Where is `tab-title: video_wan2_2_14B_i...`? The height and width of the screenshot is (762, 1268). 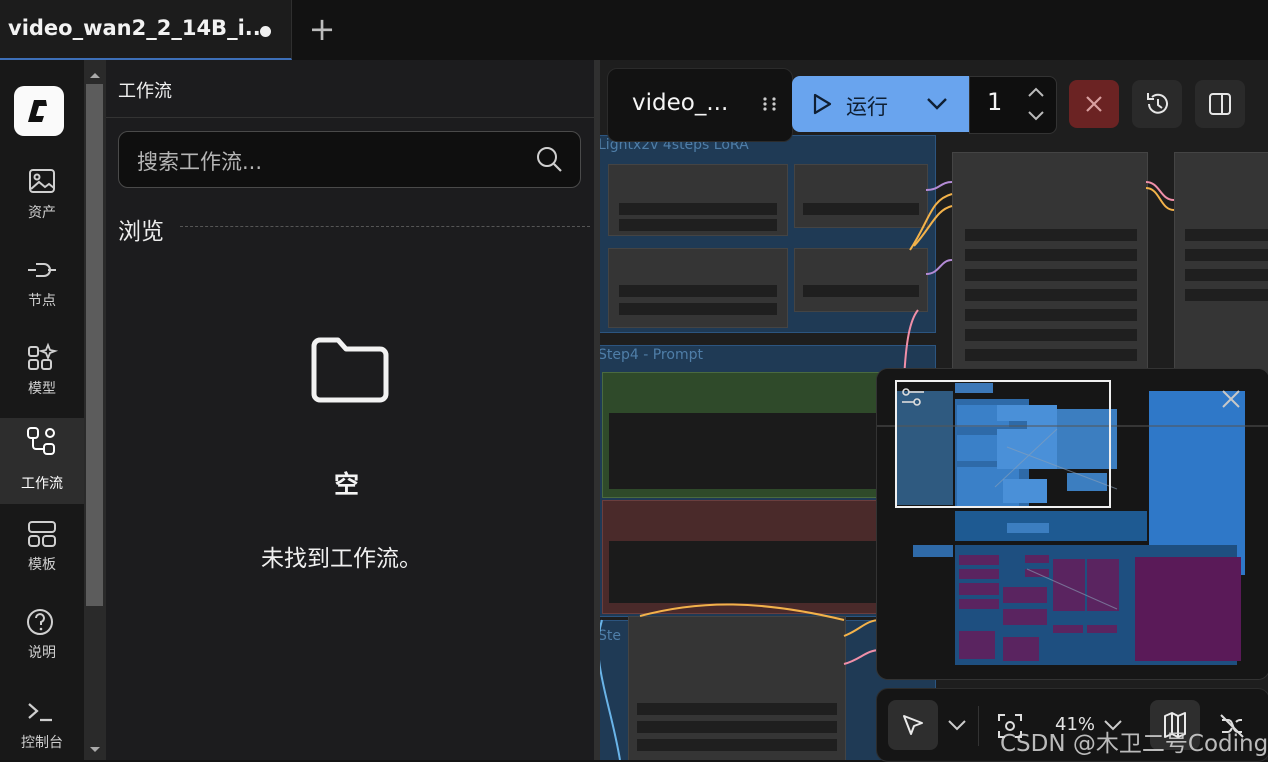
tab-title: video_wan2_2_14B_i... is located at coordinates (138, 28).